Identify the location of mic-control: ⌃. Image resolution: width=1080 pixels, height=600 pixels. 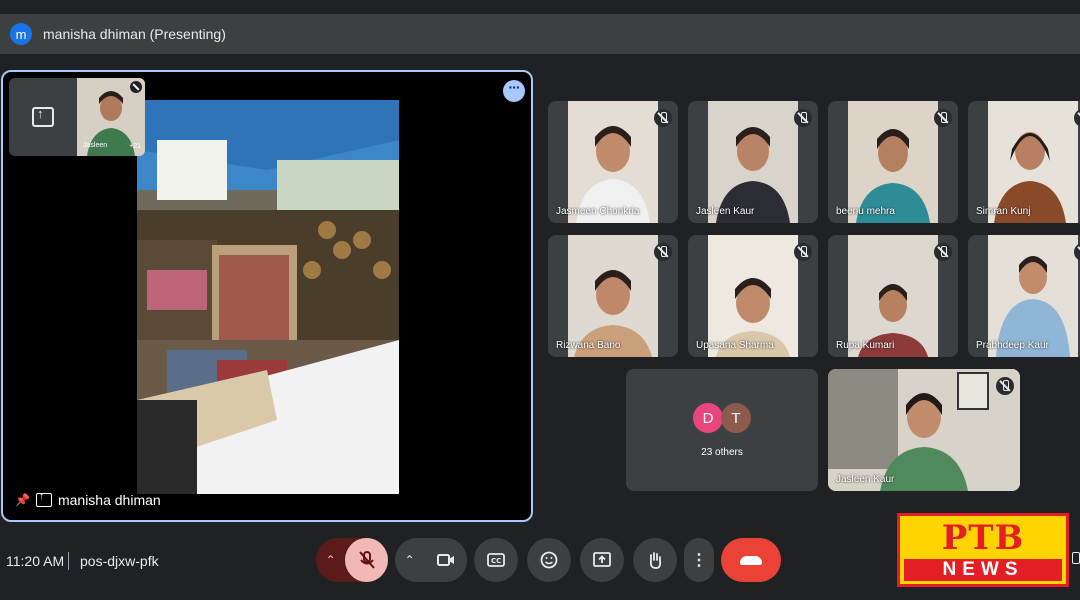
(352, 560).